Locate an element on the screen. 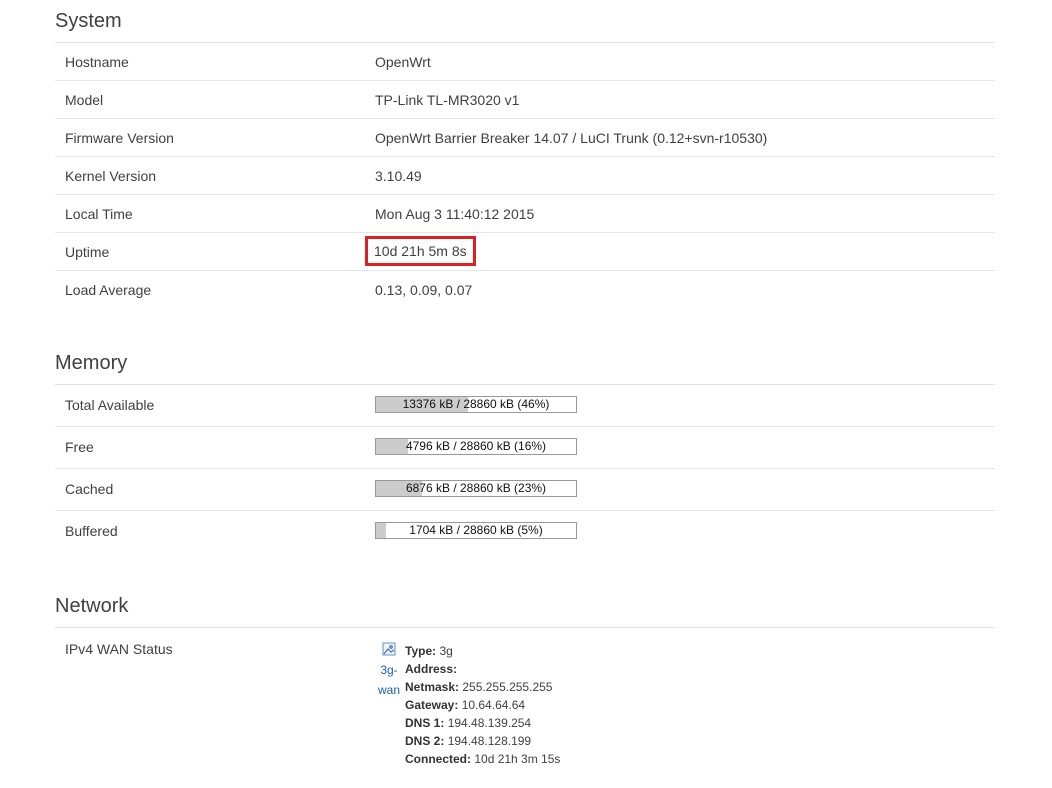 The width and height of the screenshot is (1052, 788). detail-connected: Connected: 10d 21h 3m 15s is located at coordinates (483, 759).